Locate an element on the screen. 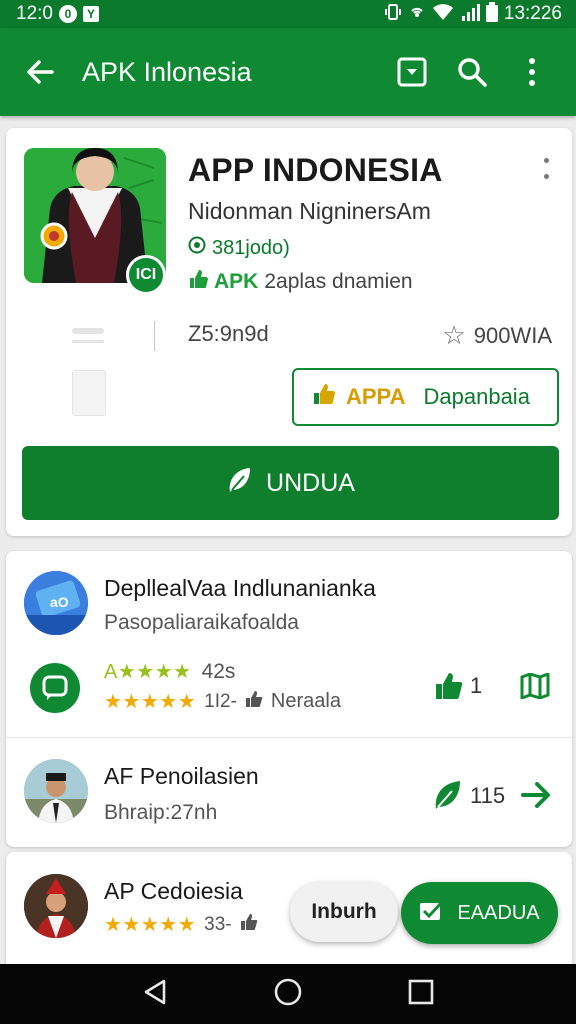 The height and width of the screenshot is (1024, 576). wishlist-button: APPA Dapanbaia is located at coordinates (425, 397).